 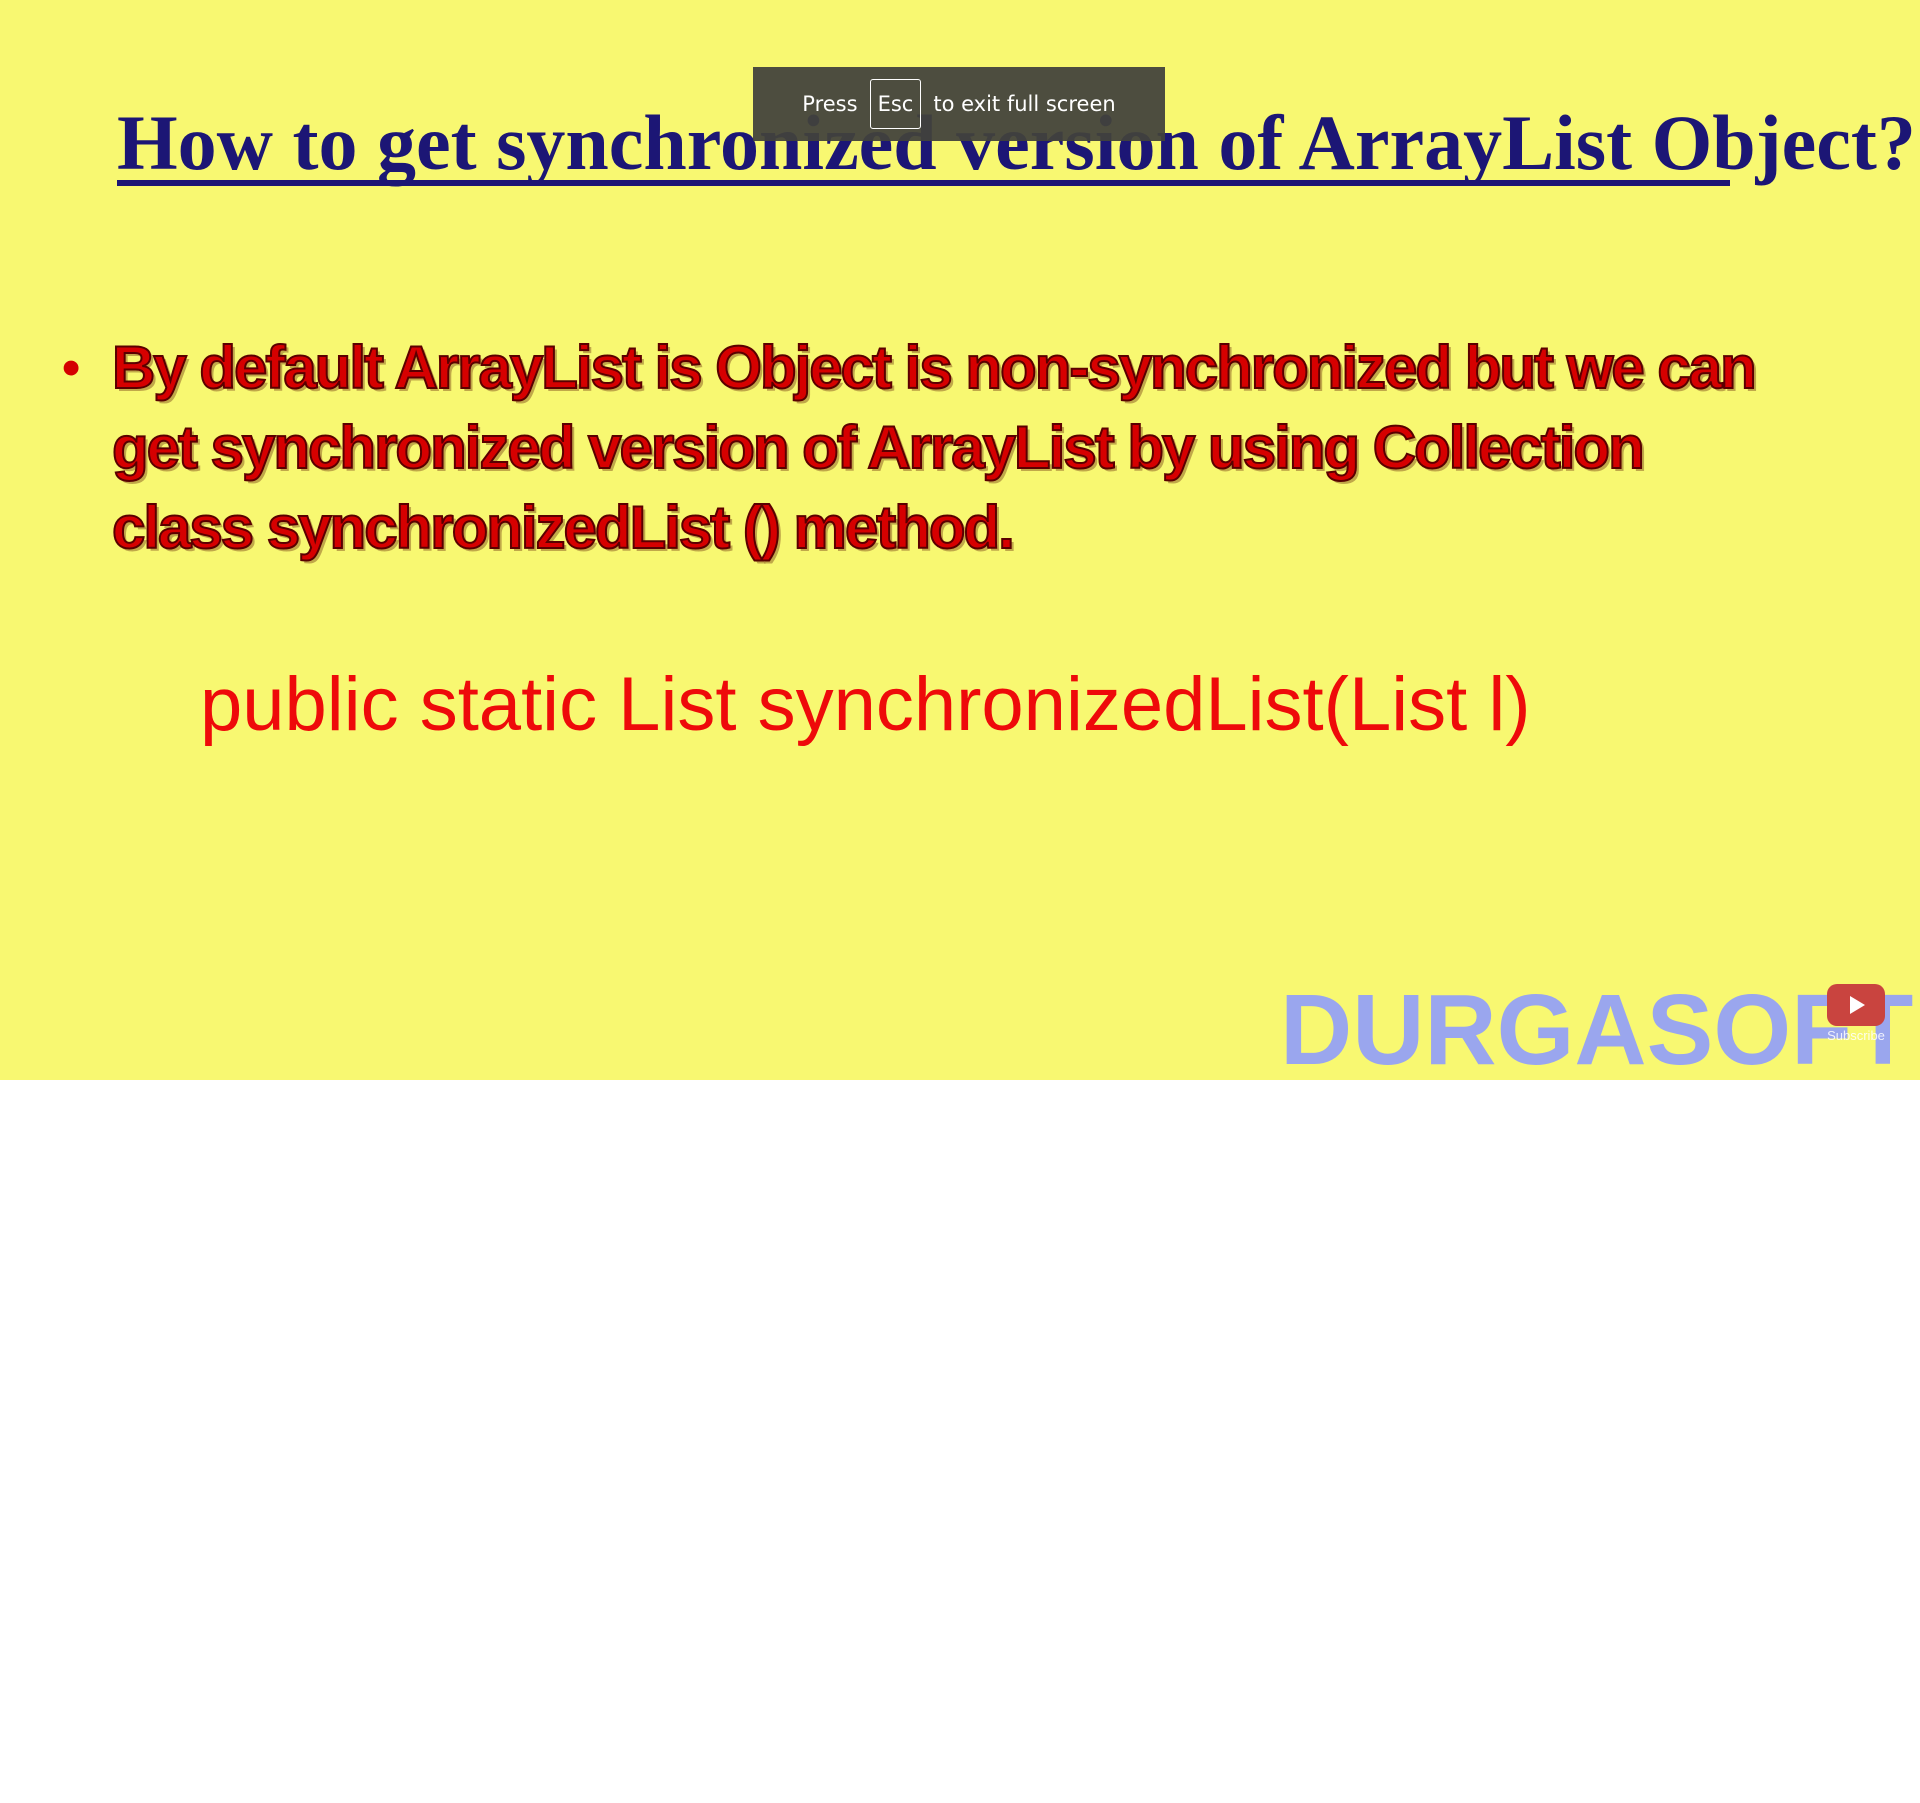 What do you see at coordinates (923, 183) in the screenshot?
I see `title-underline` at bounding box center [923, 183].